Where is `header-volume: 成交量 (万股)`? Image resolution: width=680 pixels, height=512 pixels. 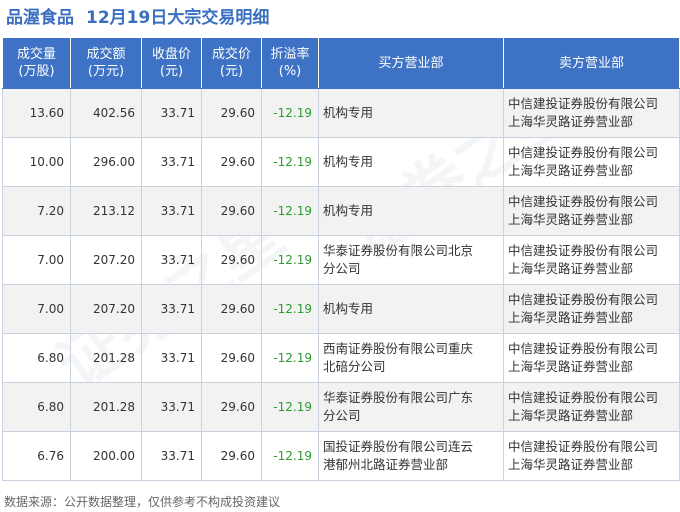 header-volume: 成交量 (万股) is located at coordinates (36, 63).